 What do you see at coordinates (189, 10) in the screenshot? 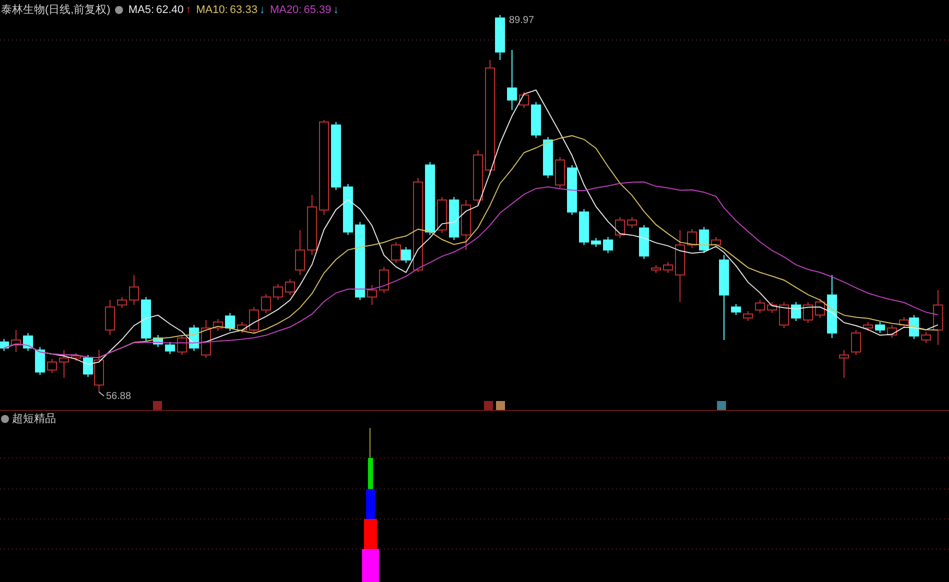
I see `trend-arrow: ↑` at bounding box center [189, 10].